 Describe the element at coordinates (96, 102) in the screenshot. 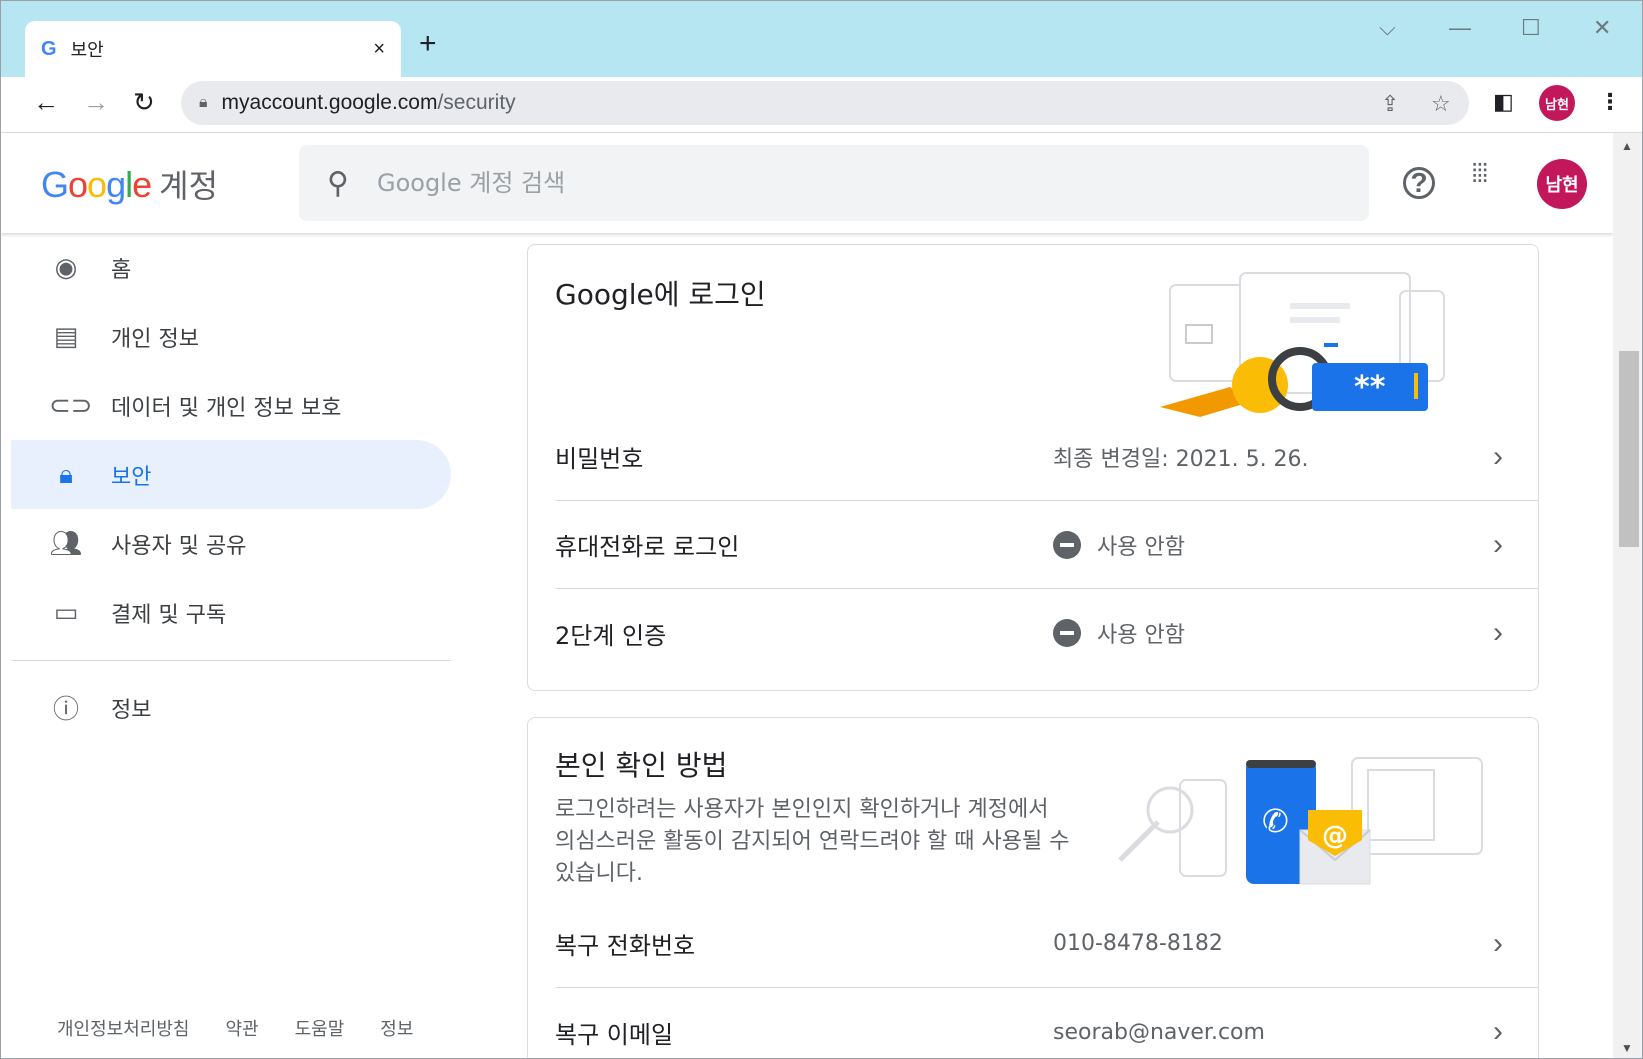

I see `forward-icon: →` at that location.